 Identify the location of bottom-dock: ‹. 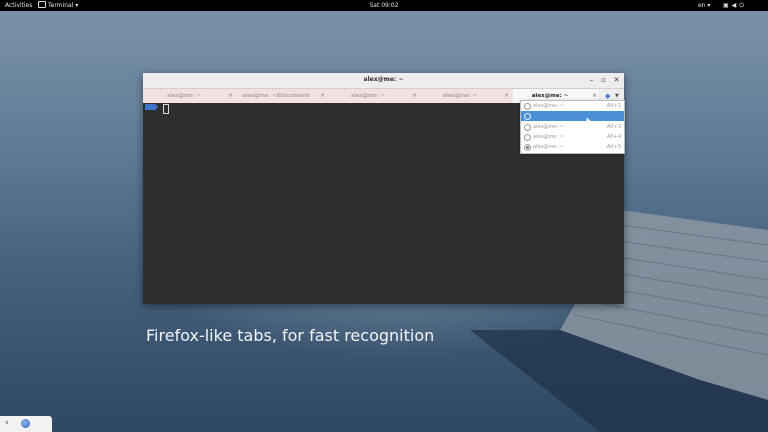
(26, 424).